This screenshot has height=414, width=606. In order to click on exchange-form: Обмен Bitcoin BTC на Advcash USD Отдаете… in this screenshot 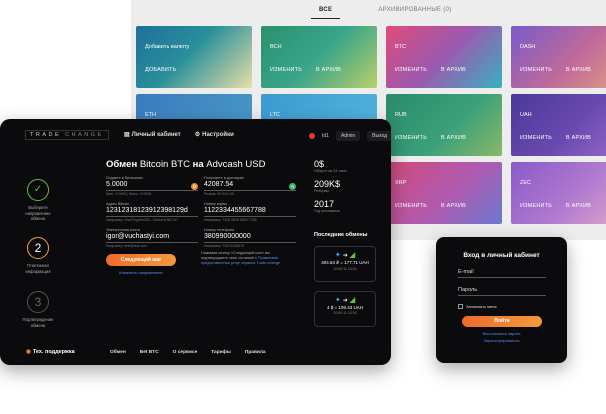, I will do `click(201, 217)`.